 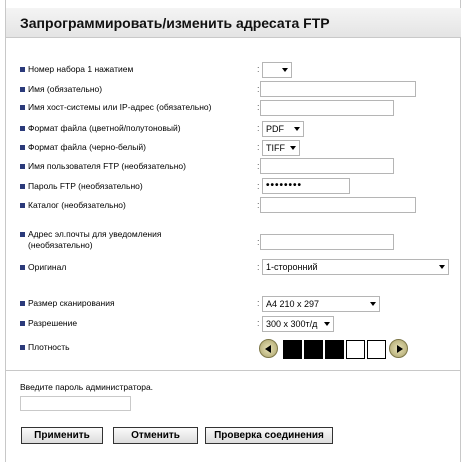 I want to click on arrow-left-icon, so click(x=268, y=349).